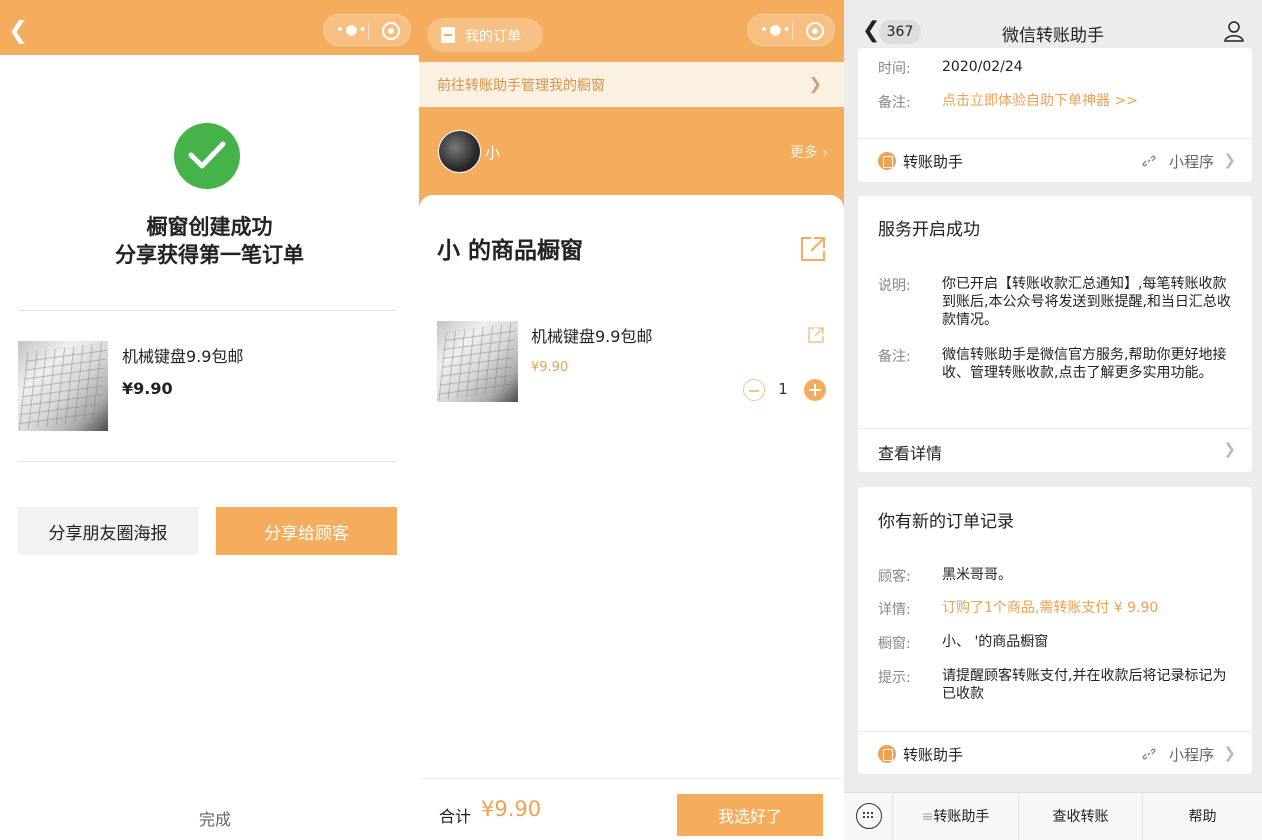 The width and height of the screenshot is (1262, 840). I want to click on menu-item-transfer-assistant: ≡转账助手, so click(955, 816).